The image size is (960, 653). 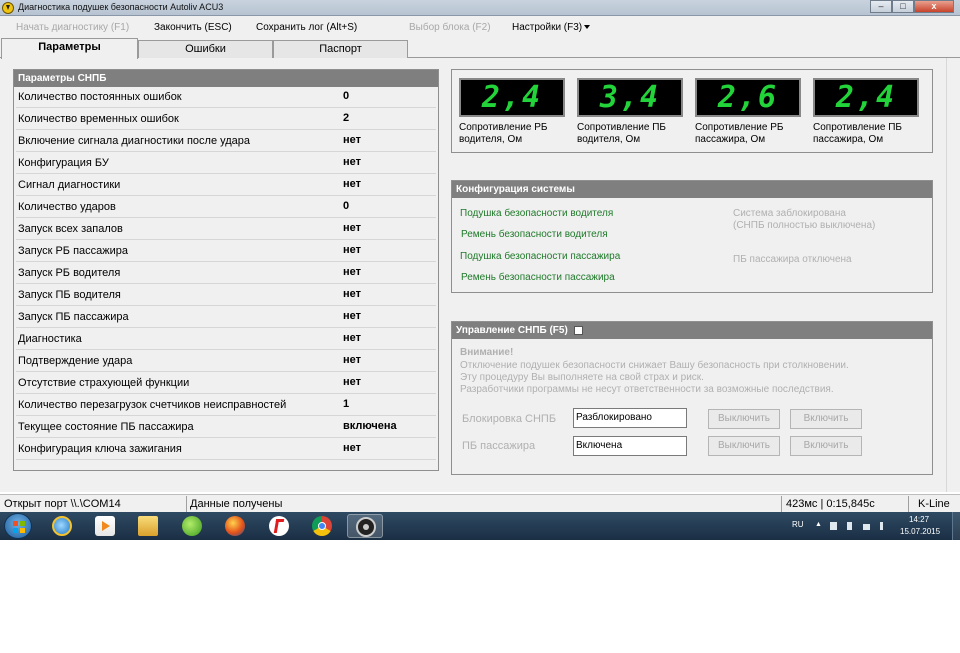 What do you see at coordinates (866, 527) in the screenshot?
I see `network-signal-icon` at bounding box center [866, 527].